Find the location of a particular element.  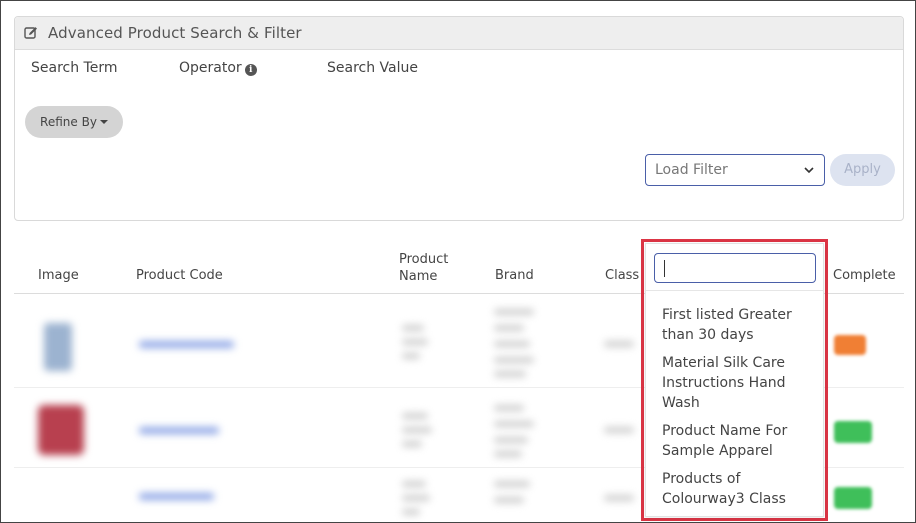

info-icon: i is located at coordinates (250, 70).